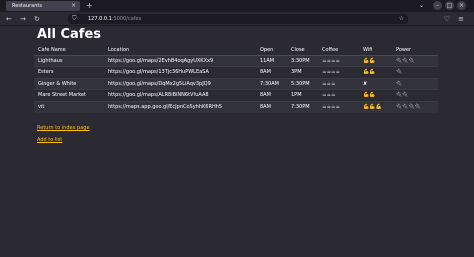 The width and height of the screenshot is (474, 257). Describe the element at coordinates (27, 6) in the screenshot. I see `tab-title: Restaurants` at that location.